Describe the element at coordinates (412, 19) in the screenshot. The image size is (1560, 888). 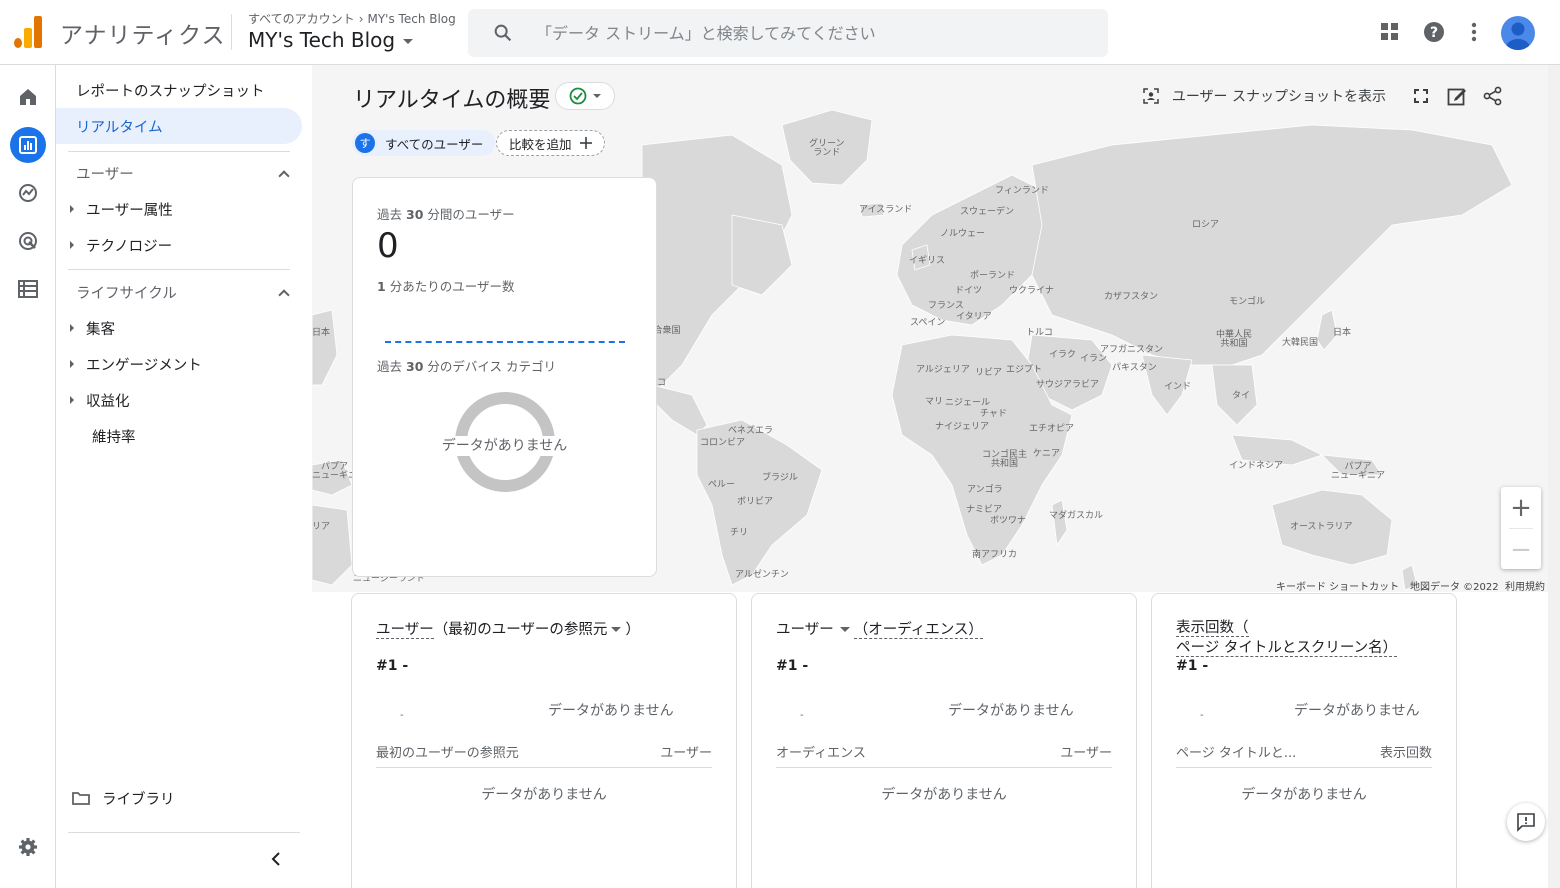
I see `breadcrumb-property: MY's Tech Blog` at that location.